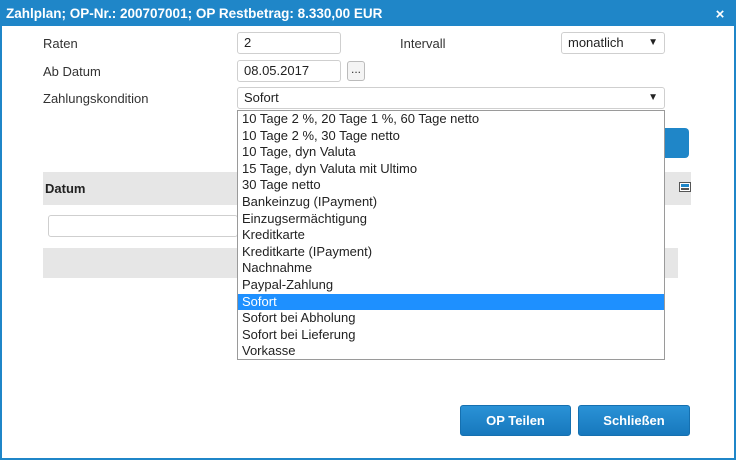 The image size is (736, 460). Describe the element at coordinates (289, 43) in the screenshot. I see `raten-input: 2` at that location.